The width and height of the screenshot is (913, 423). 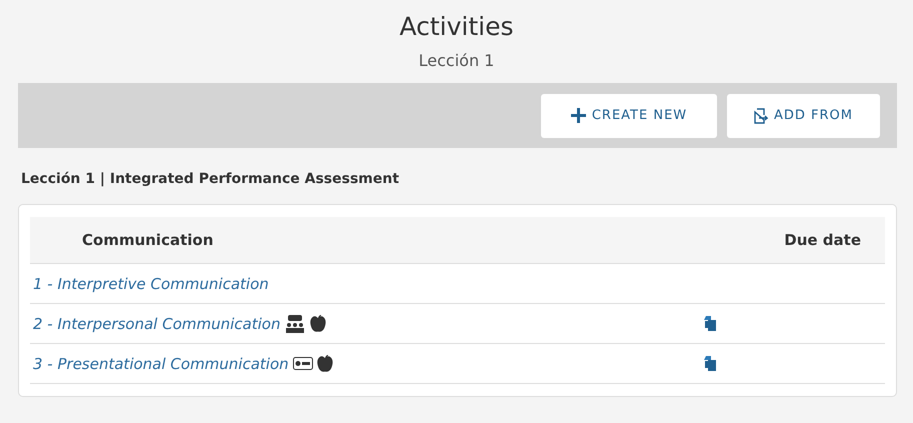 What do you see at coordinates (147, 240) in the screenshot?
I see `column-header: Communication` at bounding box center [147, 240].